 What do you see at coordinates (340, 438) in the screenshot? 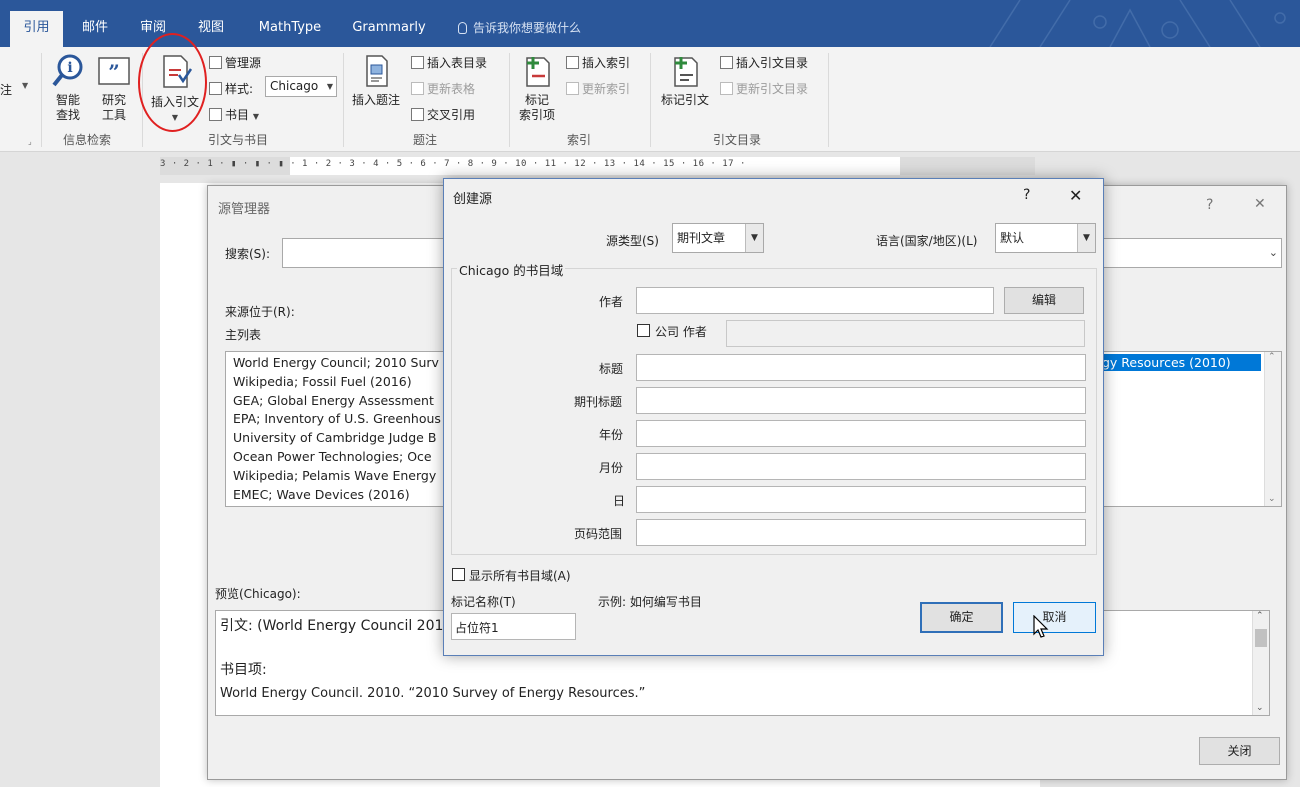
I see `list-item: University of Cambridge Judge B` at bounding box center [340, 438].